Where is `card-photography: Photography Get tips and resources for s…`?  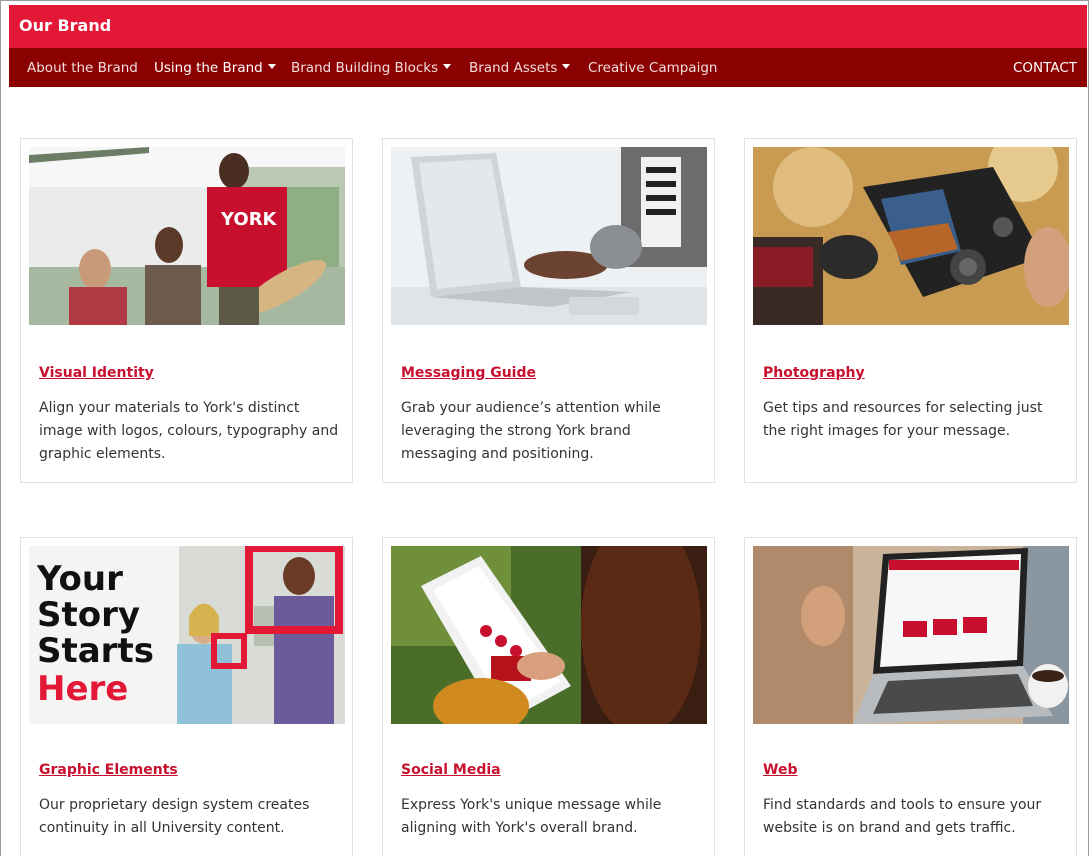
card-photography: Photography Get tips and resources for s… is located at coordinates (910, 310).